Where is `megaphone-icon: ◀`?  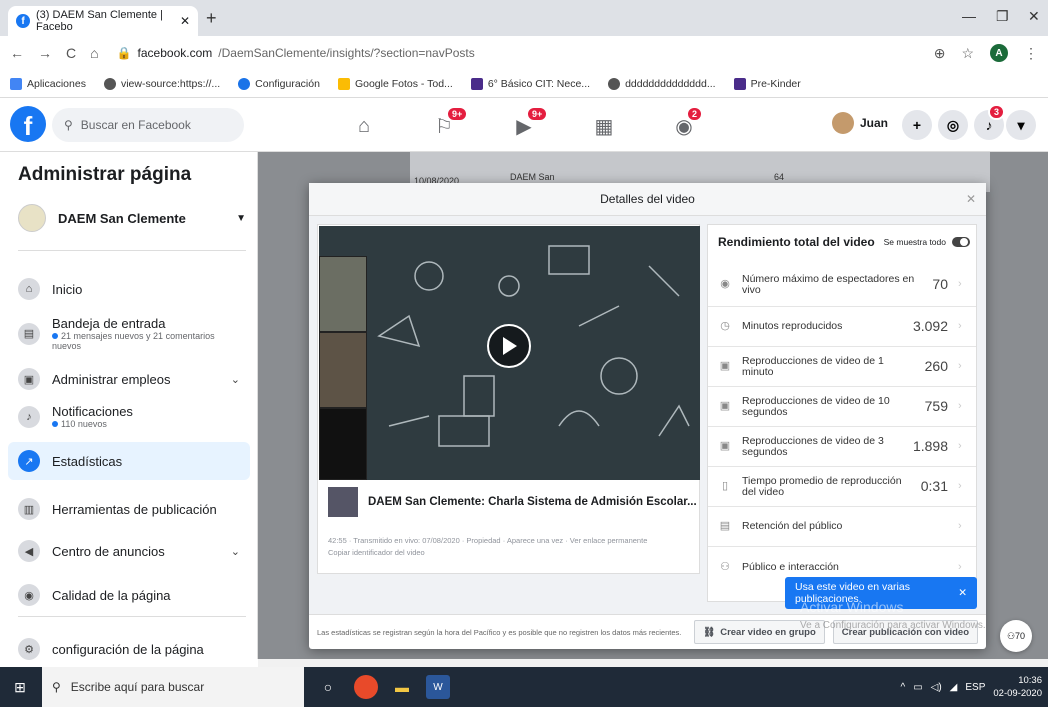
megaphone-icon: ◀ is located at coordinates (29, 551).